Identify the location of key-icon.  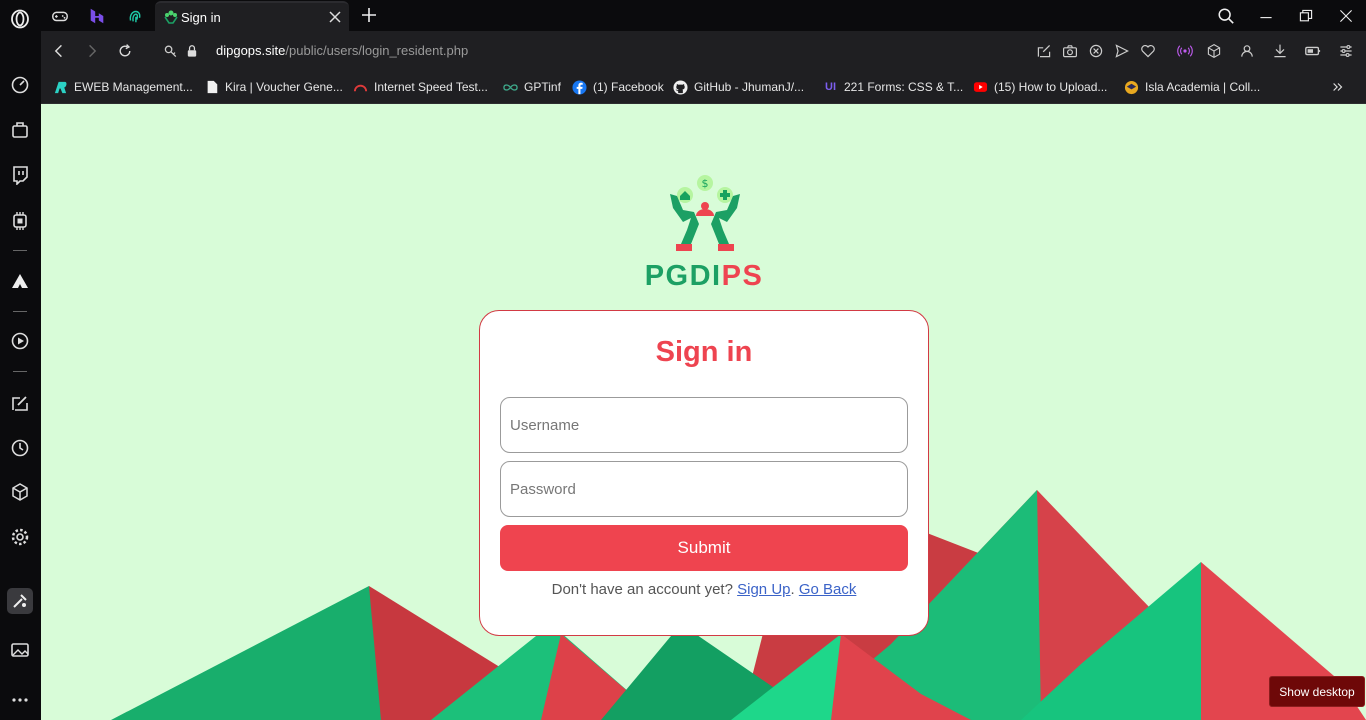
(171, 51).